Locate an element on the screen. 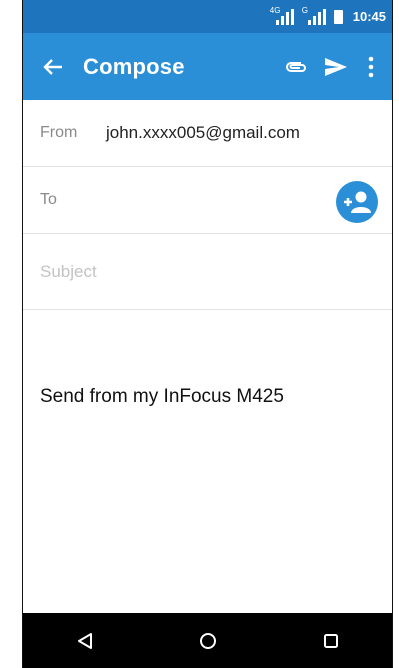  overflow-menu-button is located at coordinates (371, 67).